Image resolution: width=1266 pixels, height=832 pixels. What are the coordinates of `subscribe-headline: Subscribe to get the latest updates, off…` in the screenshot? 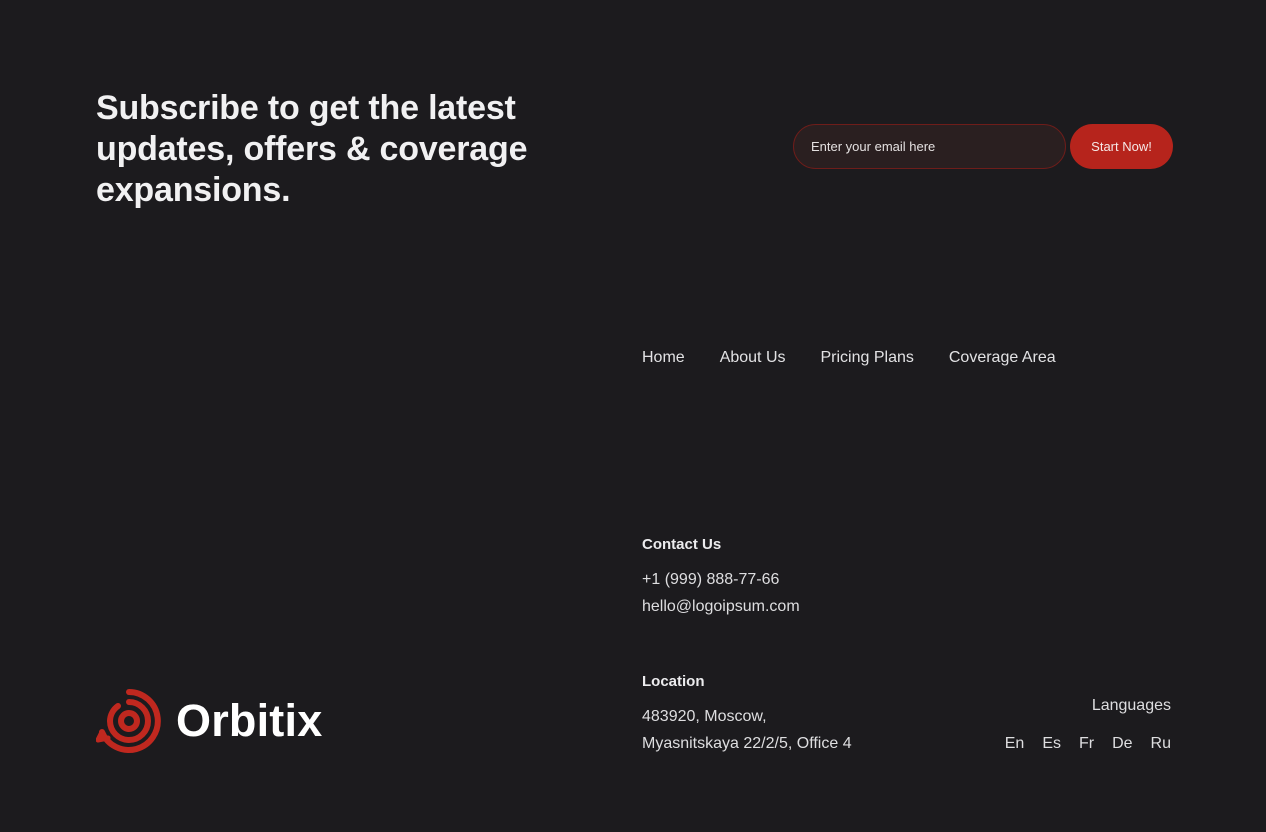 It's located at (312, 149).